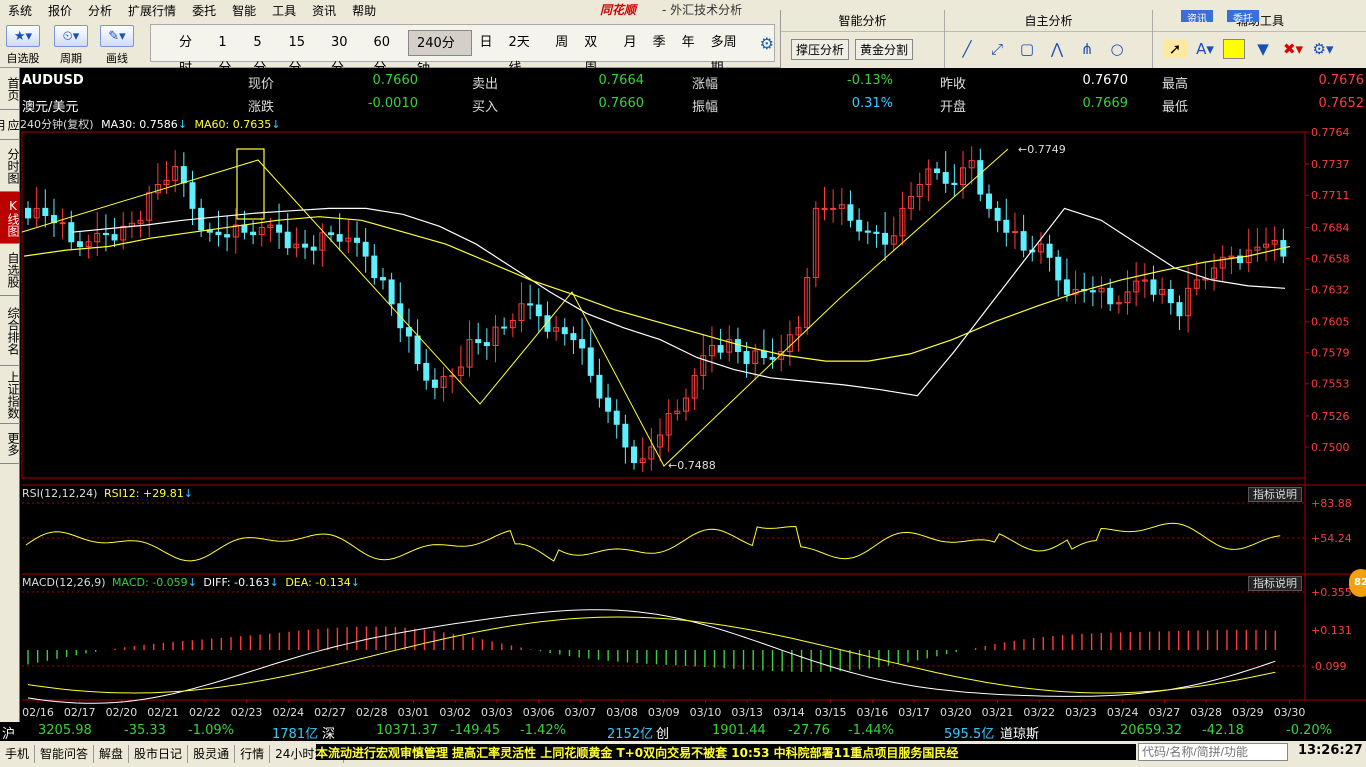  What do you see at coordinates (1328, 666) in the screenshot?
I see `macd-tick-label: -0.099` at bounding box center [1328, 666].